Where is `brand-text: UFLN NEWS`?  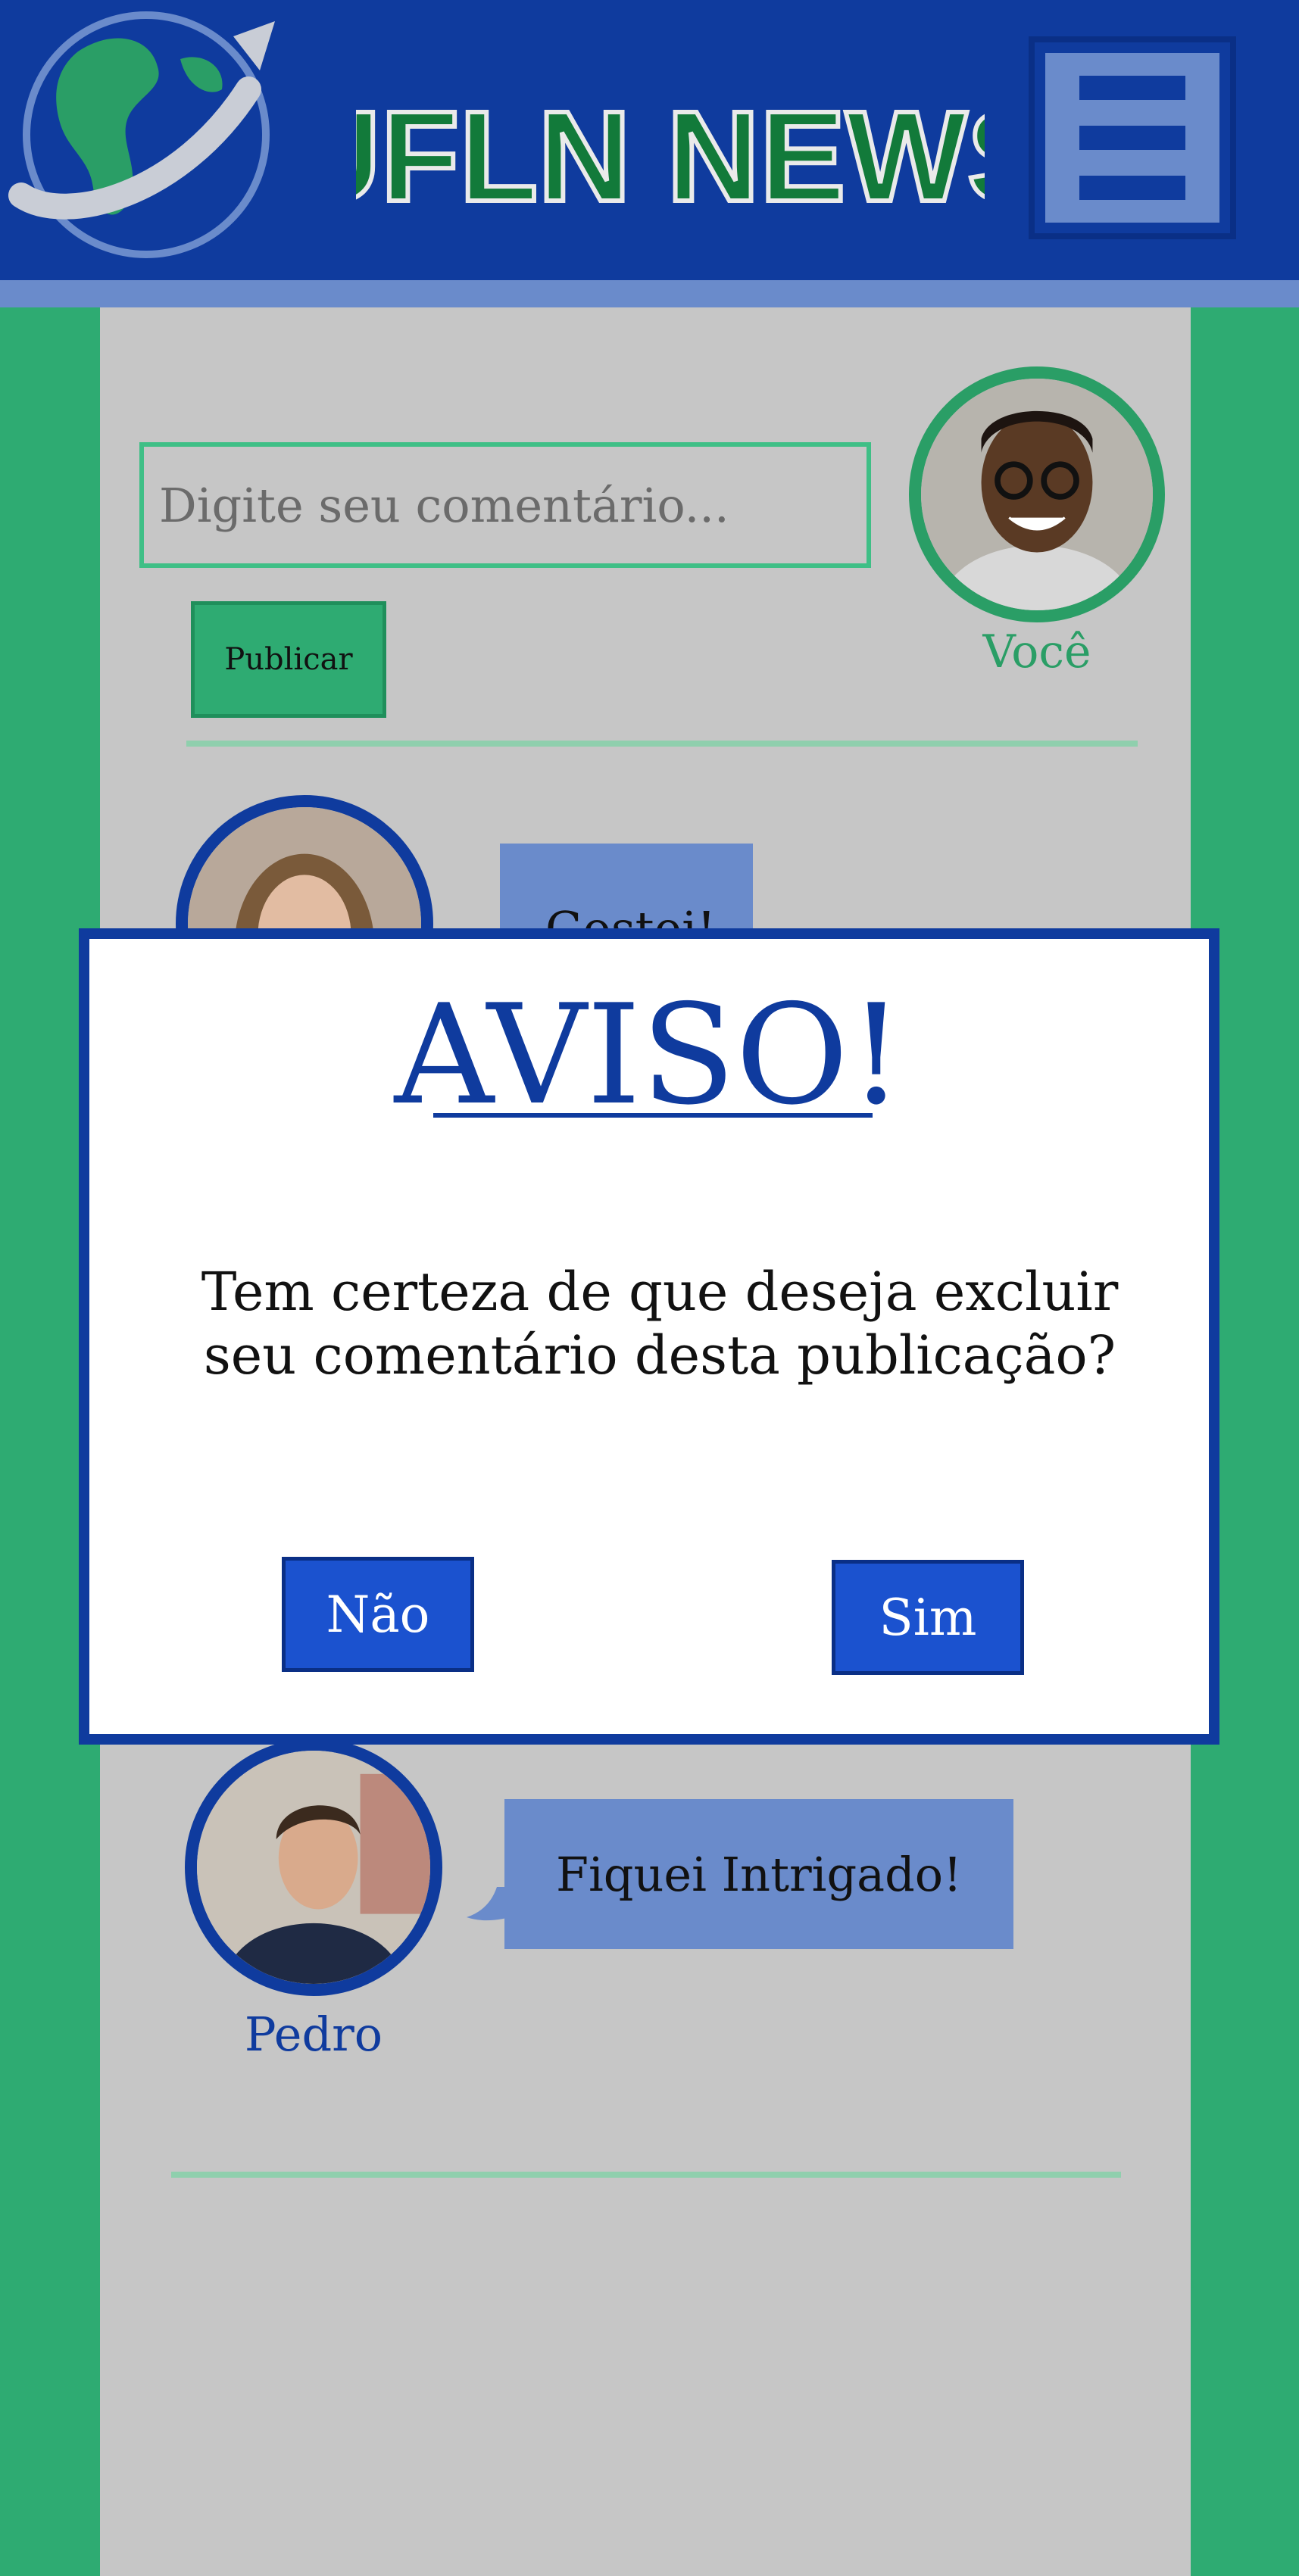 brand-text: UFLN NEWS is located at coordinates (670, 157).